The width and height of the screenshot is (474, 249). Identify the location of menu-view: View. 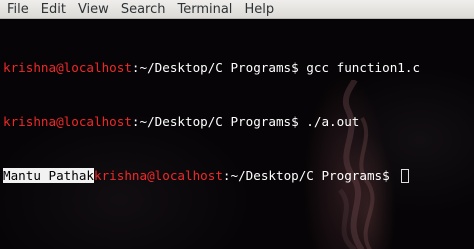
(93, 9).